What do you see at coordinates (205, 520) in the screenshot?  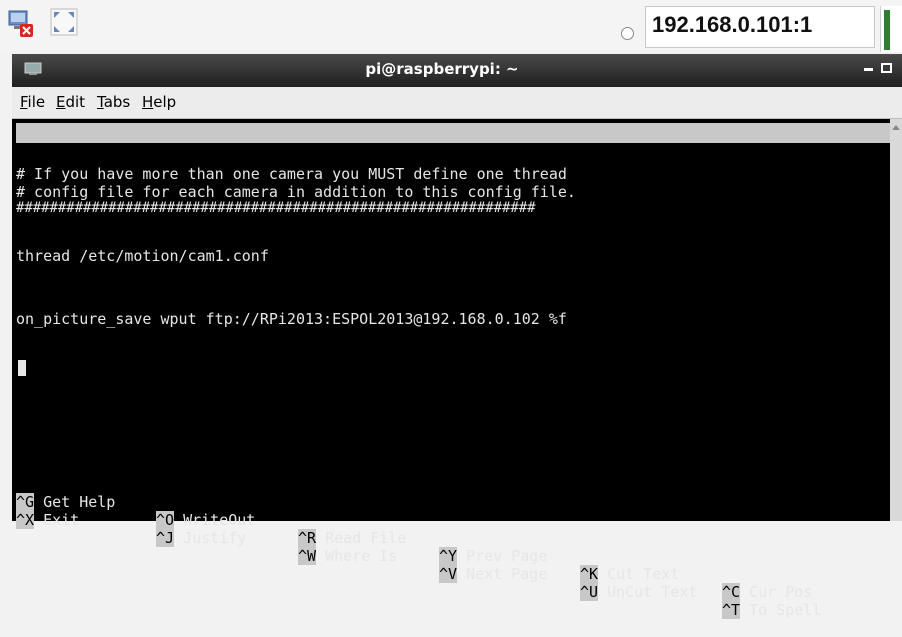 I see `shortcut-writeout: ^O WriteOut` at bounding box center [205, 520].